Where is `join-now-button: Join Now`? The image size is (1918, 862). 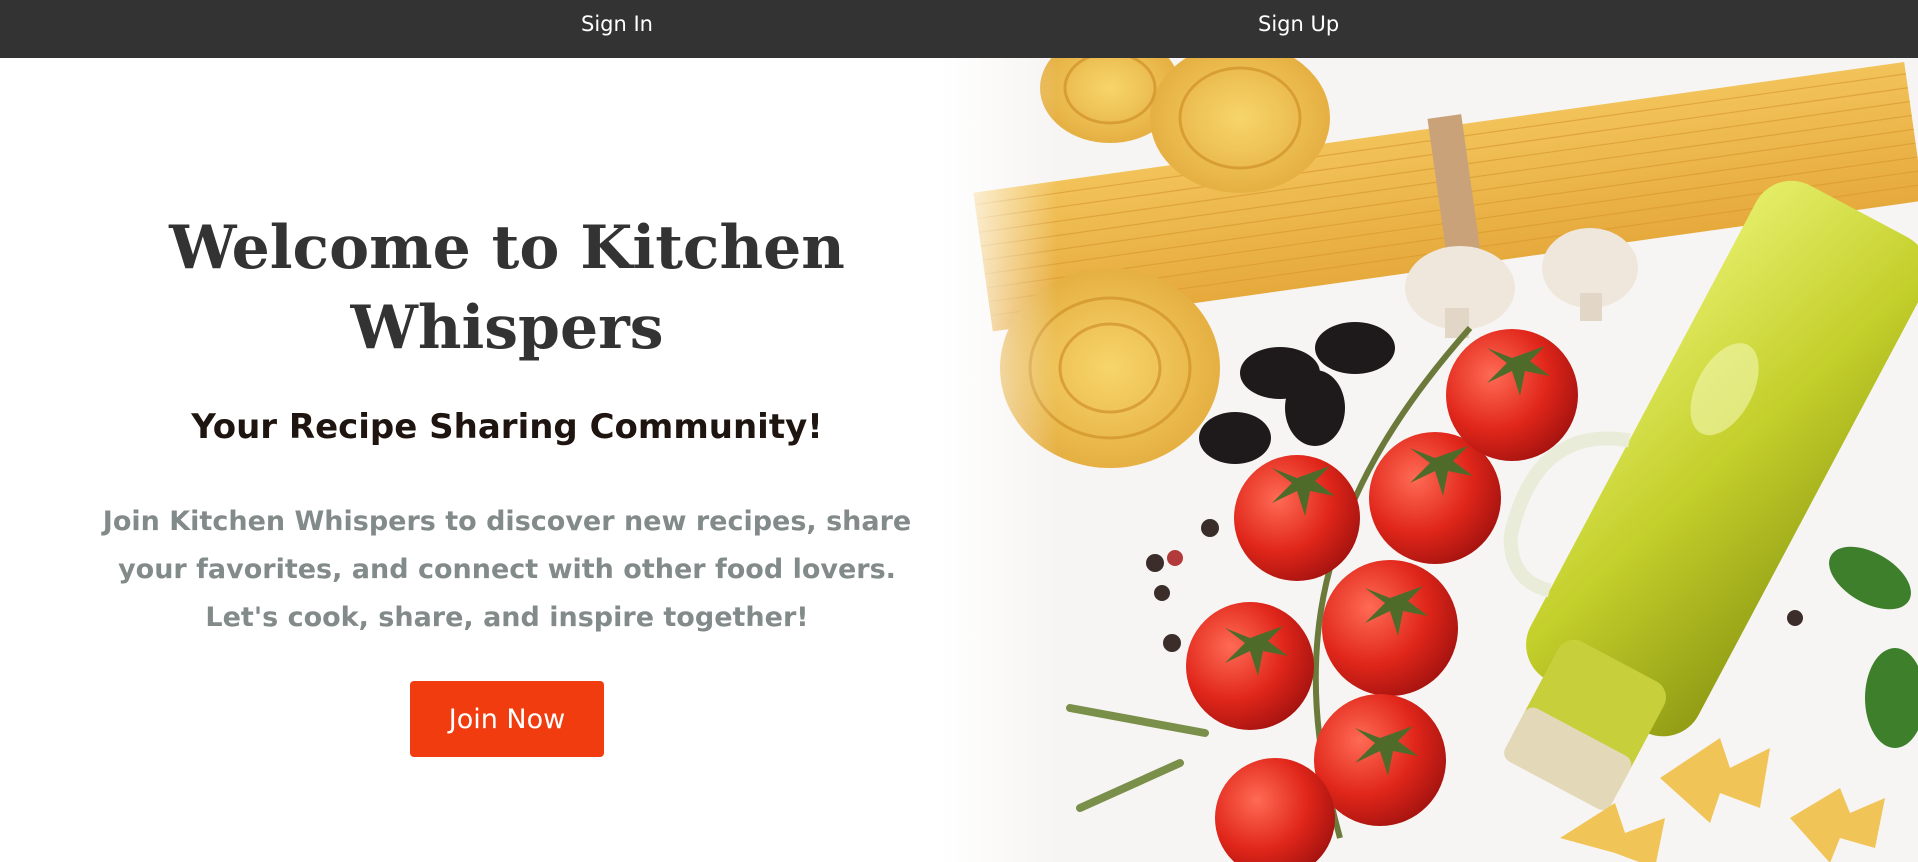 join-now-button: Join Now is located at coordinates (507, 719).